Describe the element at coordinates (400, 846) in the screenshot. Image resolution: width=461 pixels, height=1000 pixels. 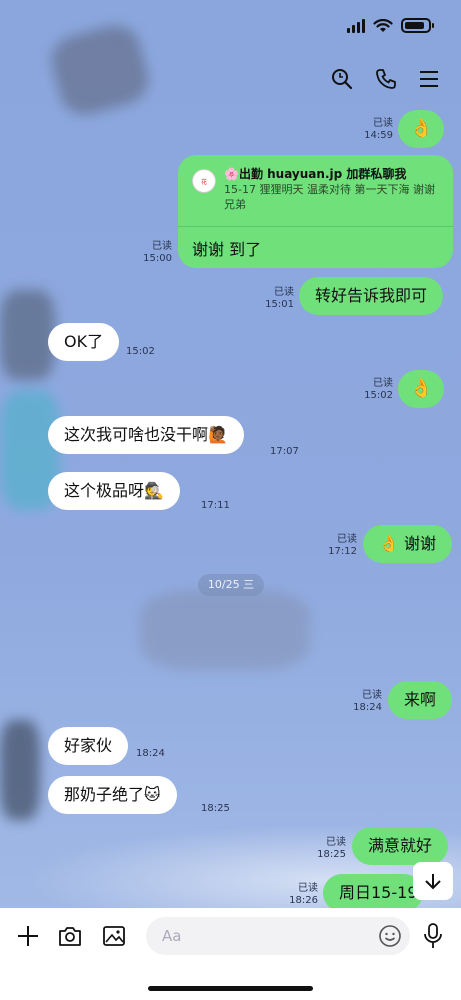
I see `message-bubble: 满意就好` at that location.